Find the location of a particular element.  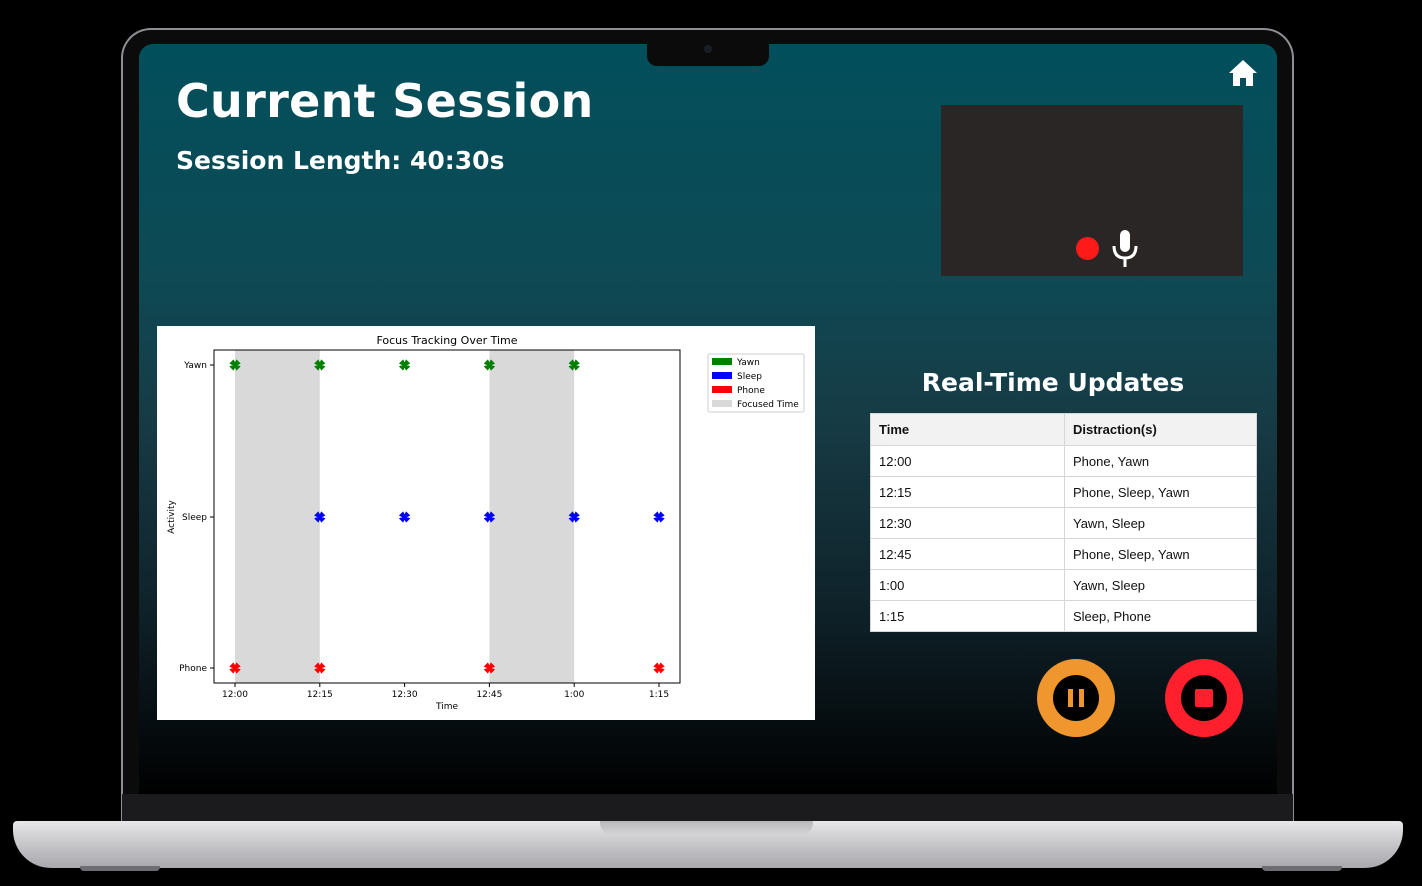

x-tick-label: 12:00 is located at coordinates (235, 695).